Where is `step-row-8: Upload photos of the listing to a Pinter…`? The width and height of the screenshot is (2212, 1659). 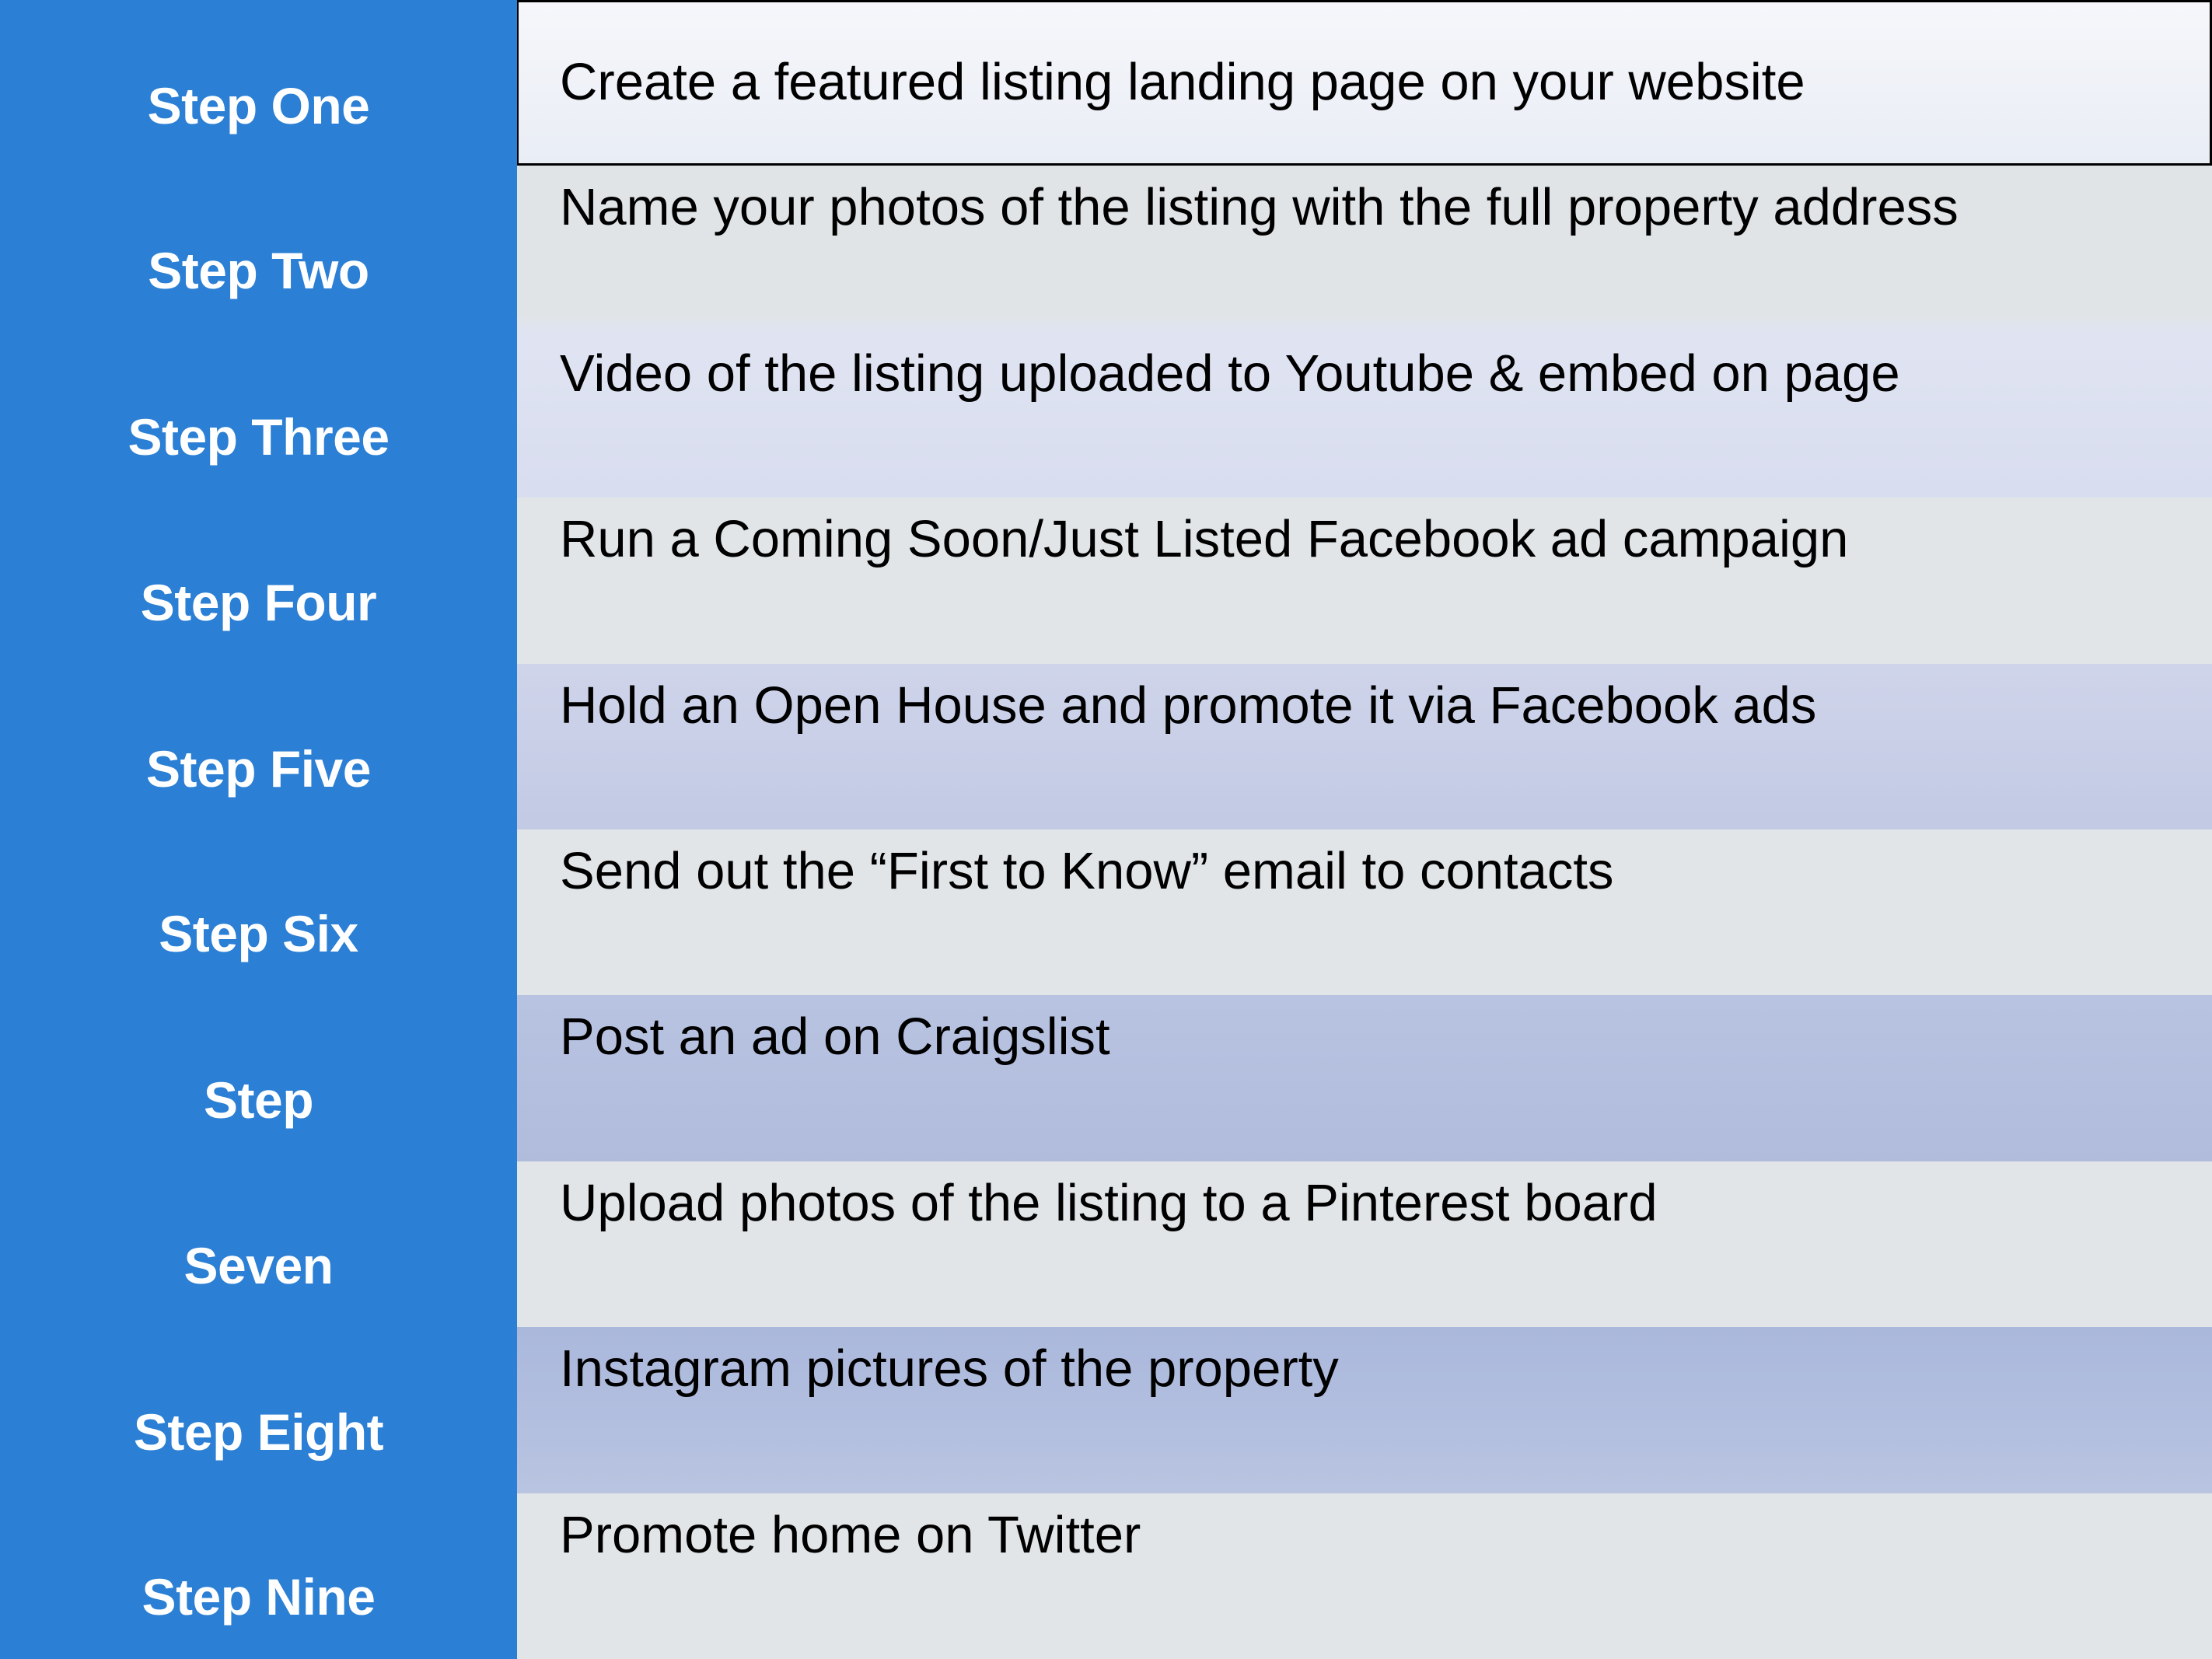
step-row-8: Upload photos of the listing to a Pinter… is located at coordinates (1364, 1244).